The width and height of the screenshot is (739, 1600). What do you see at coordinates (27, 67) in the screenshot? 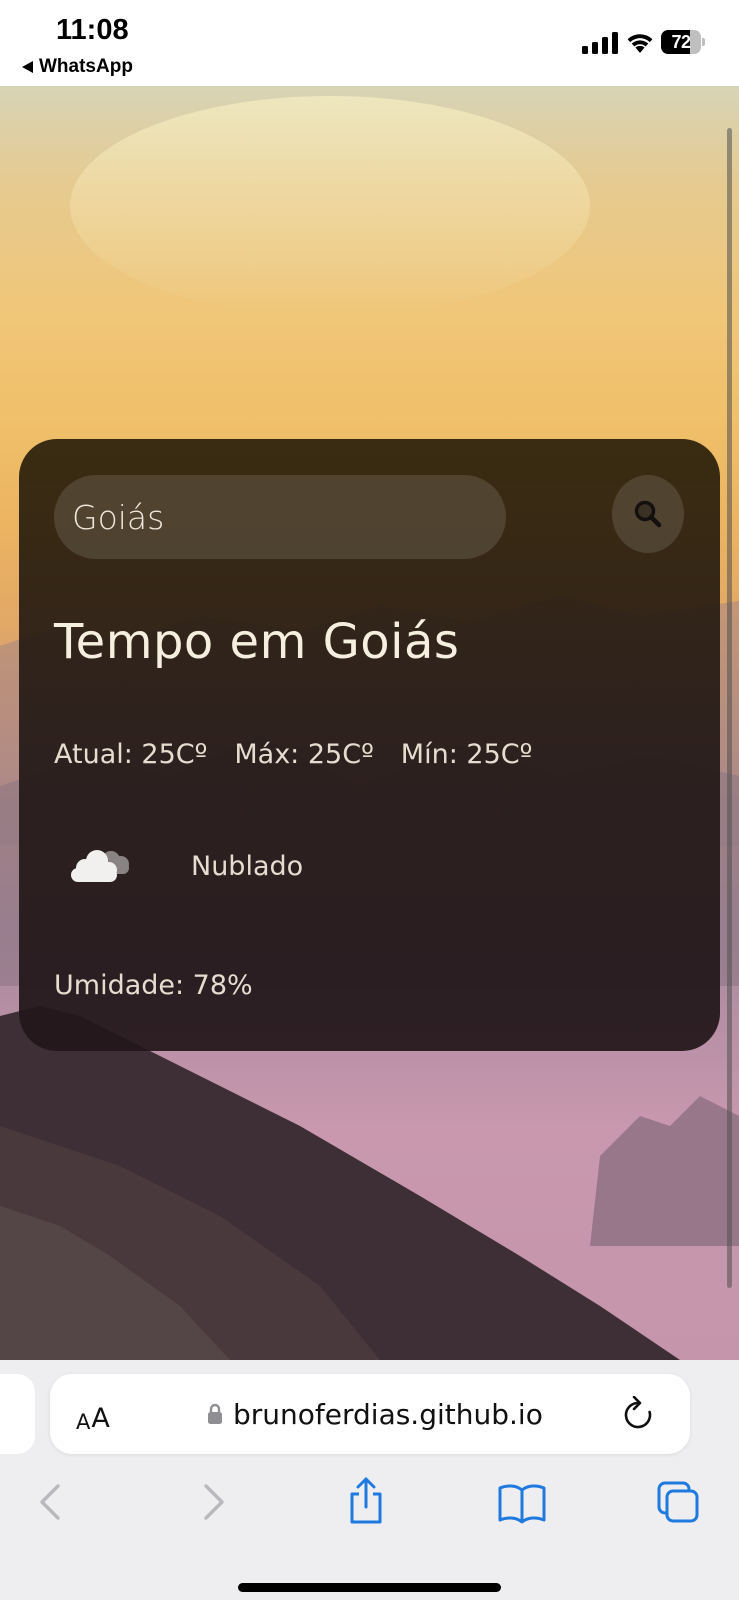
I see `back-triangle-icon` at bounding box center [27, 67].